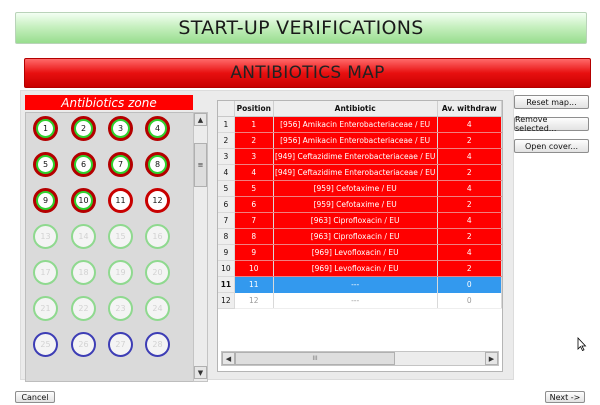  Describe the element at coordinates (360, 252) in the screenshot. I see `table-row: 9 9 [969] Levofloxacin / EU 4` at that location.